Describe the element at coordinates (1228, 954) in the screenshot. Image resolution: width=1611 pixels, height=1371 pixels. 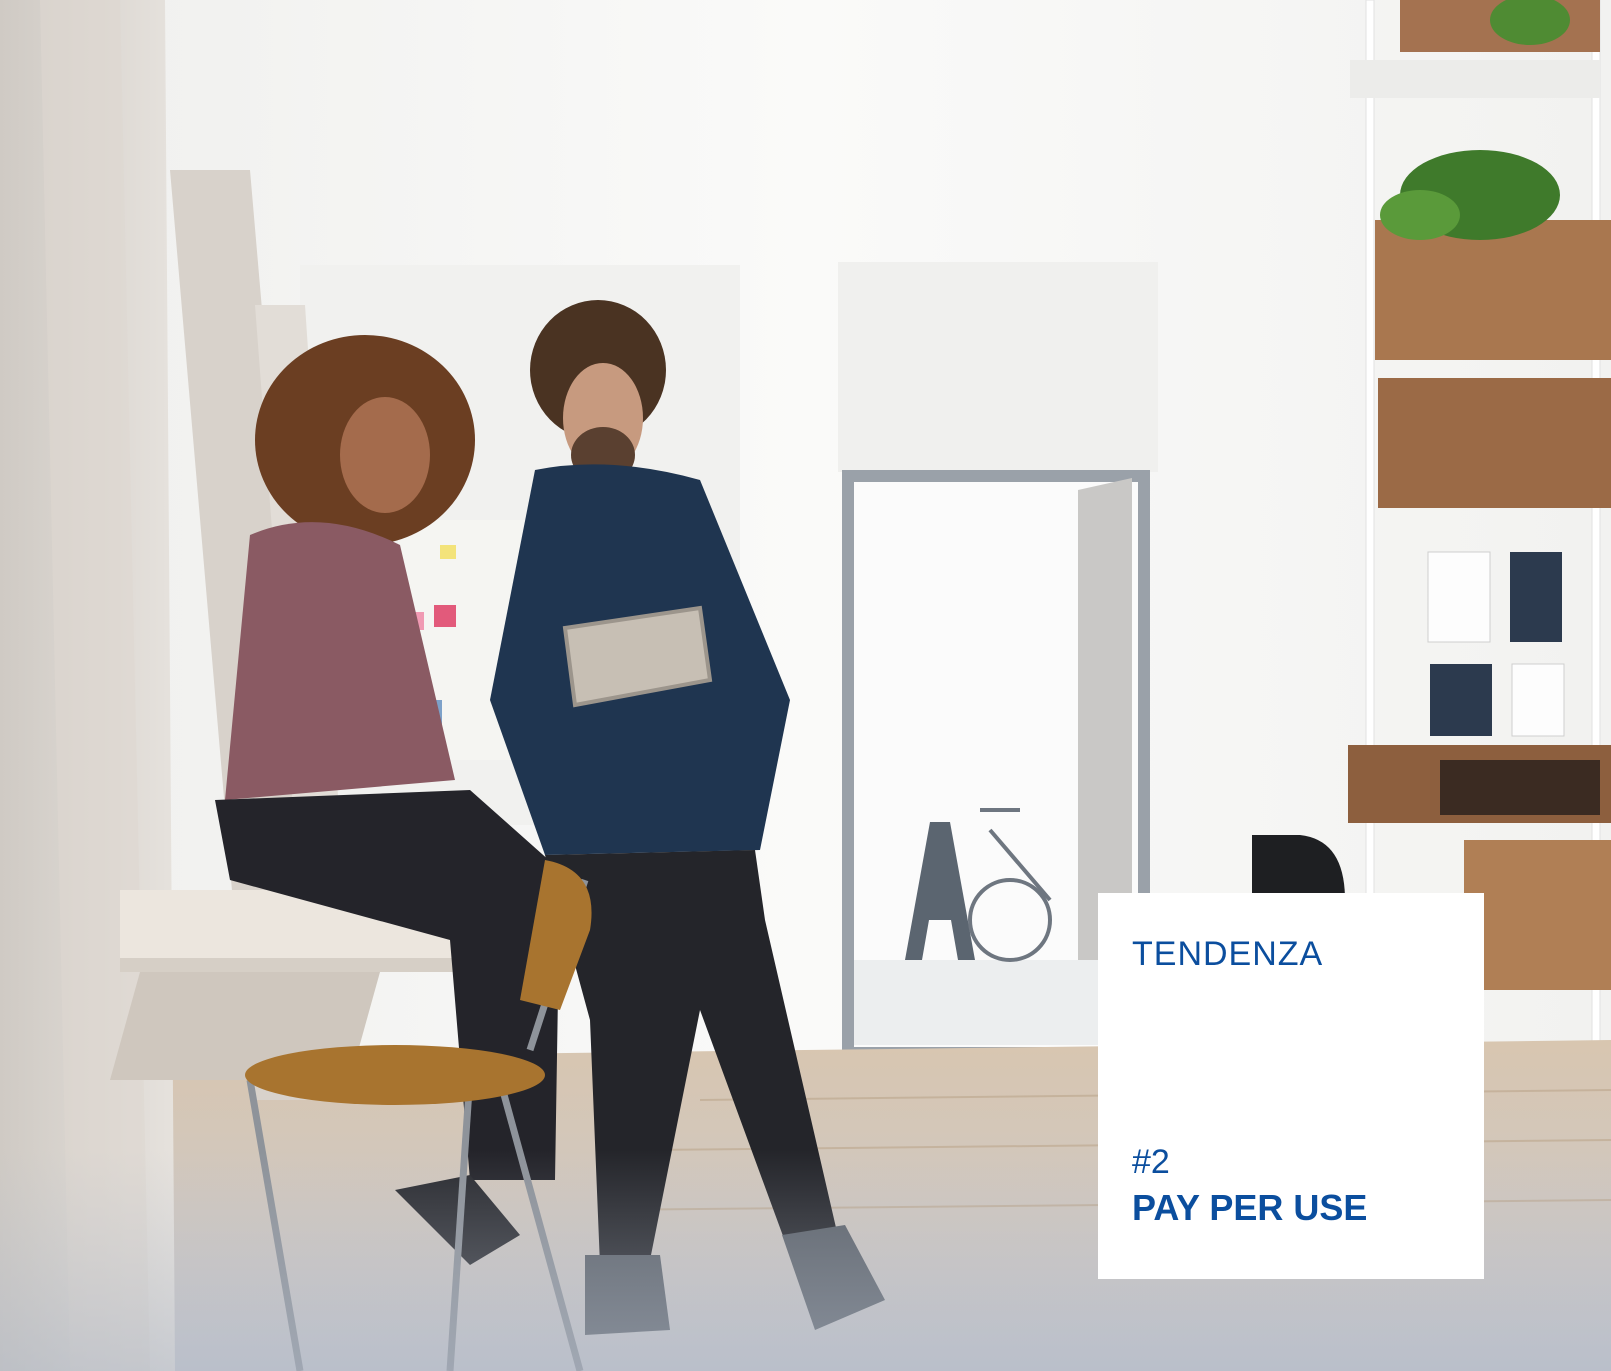
I see `card-category-label: TENDENZA` at that location.